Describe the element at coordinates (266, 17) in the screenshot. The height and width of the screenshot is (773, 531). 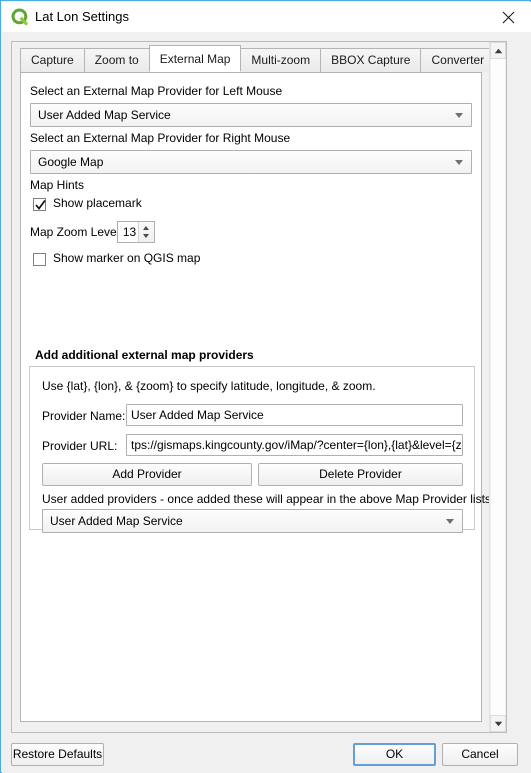
I see `title-bar: Lat Lon Settings` at that location.